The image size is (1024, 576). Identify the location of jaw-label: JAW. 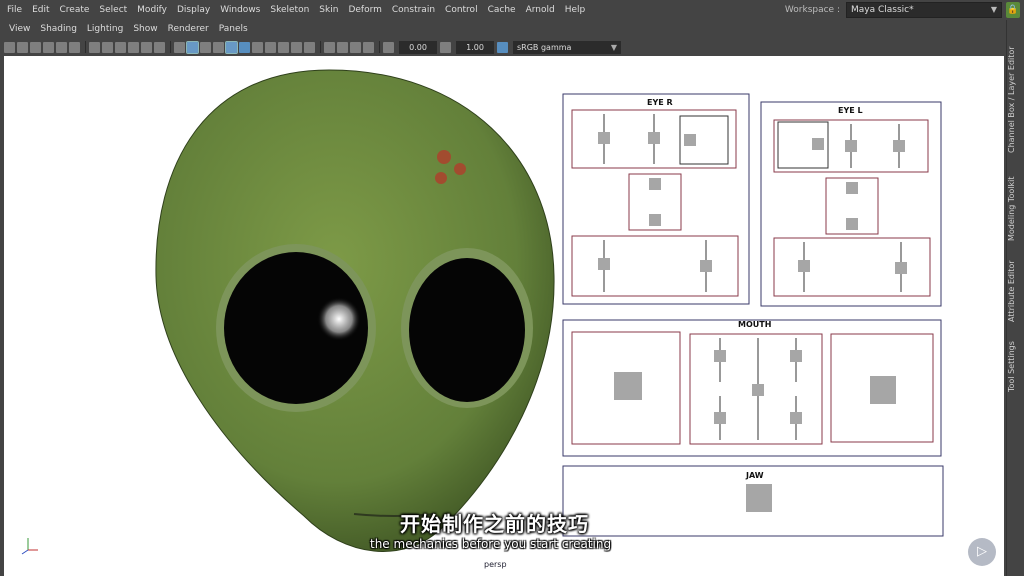
(755, 475).